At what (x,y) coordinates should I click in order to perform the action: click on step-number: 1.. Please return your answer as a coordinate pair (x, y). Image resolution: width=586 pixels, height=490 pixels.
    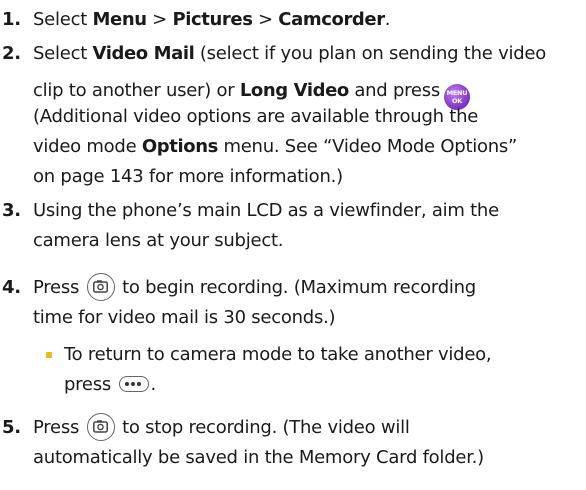
    Looking at the image, I should click on (11, 19).